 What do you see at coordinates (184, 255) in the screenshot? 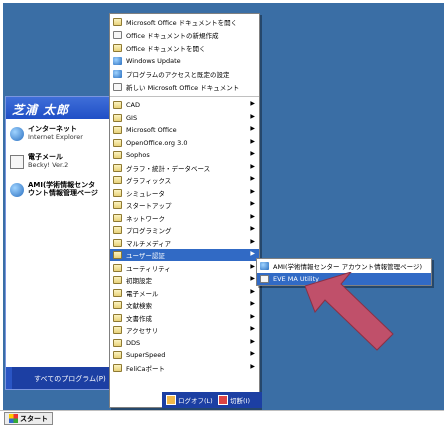
I see `menu-folder-user-auth: ユーザー認証 ▶` at bounding box center [184, 255].